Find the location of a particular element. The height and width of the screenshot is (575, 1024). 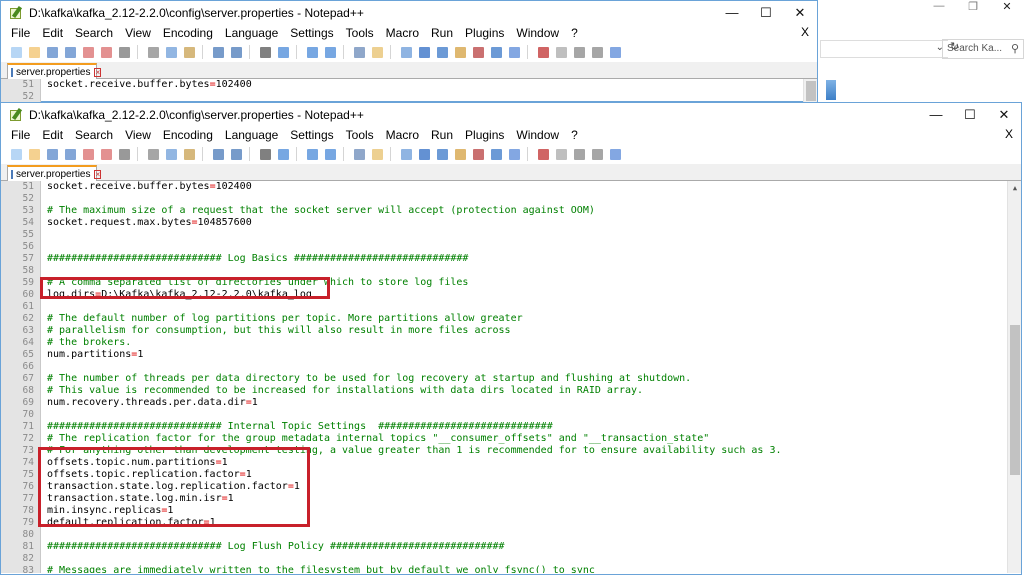

code-line: 58 is located at coordinates (503, 271).